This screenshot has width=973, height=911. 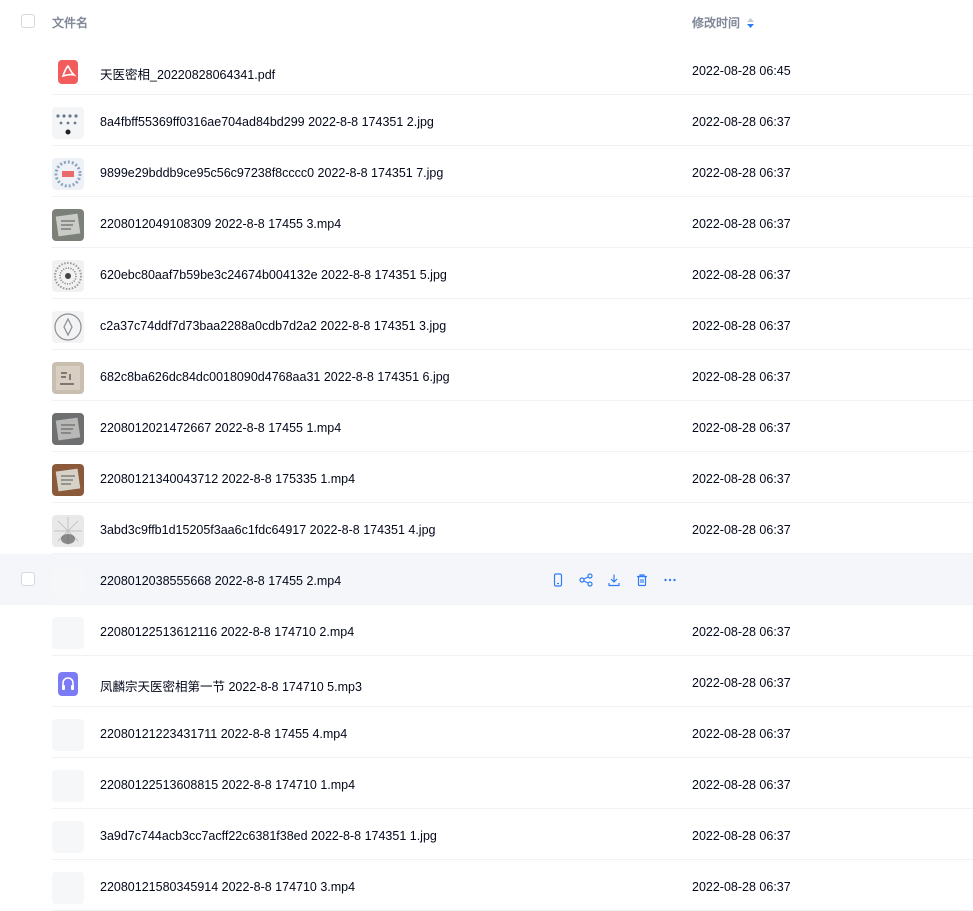 What do you see at coordinates (231, 685) in the screenshot?
I see `file-name: 凤麟宗天医密相第一节 2022-8-8 174710 5.mp3` at bounding box center [231, 685].